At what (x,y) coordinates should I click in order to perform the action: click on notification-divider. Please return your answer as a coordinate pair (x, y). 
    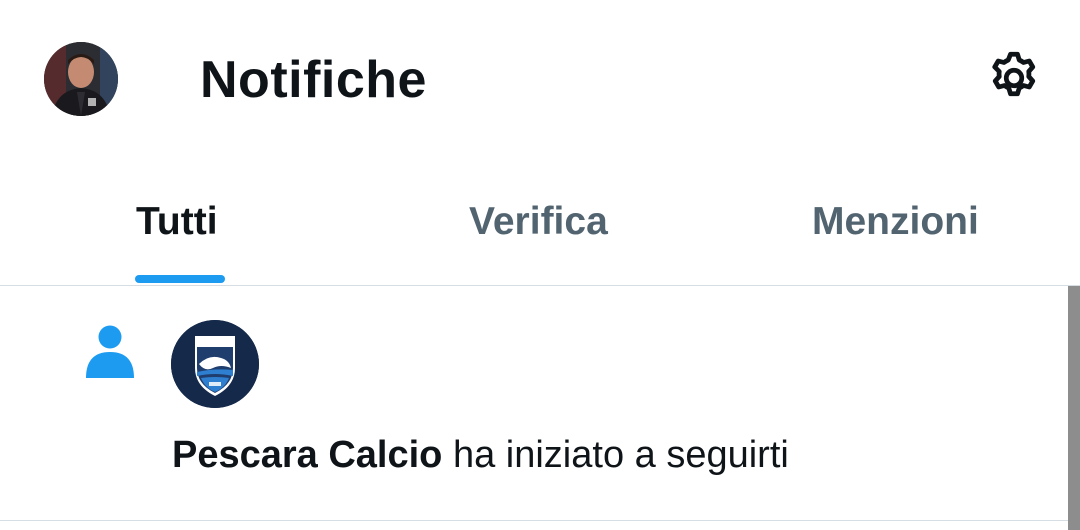
    Looking at the image, I should click on (540, 520).